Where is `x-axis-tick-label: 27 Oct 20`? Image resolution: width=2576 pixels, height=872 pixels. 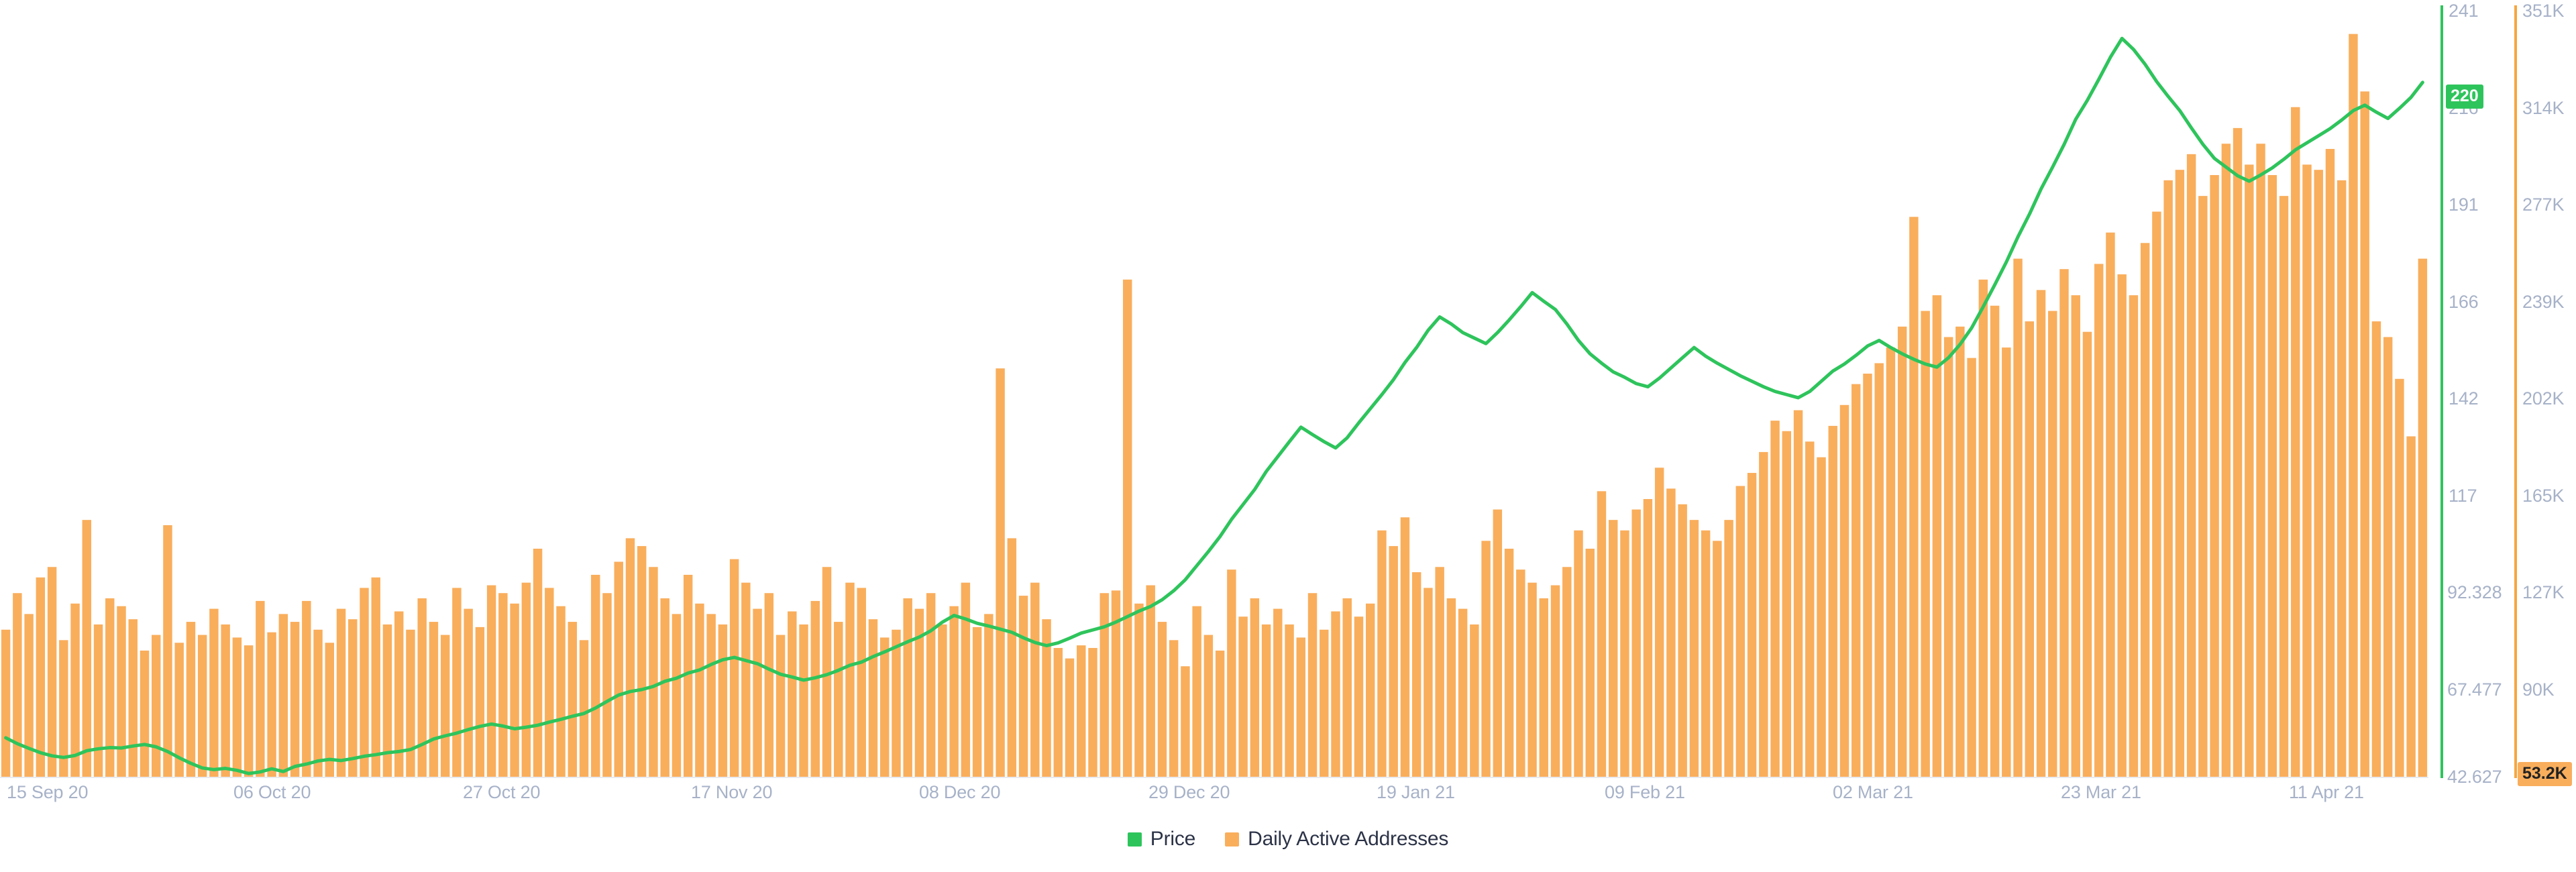
x-axis-tick-label: 27 Oct 20 is located at coordinates (502, 792).